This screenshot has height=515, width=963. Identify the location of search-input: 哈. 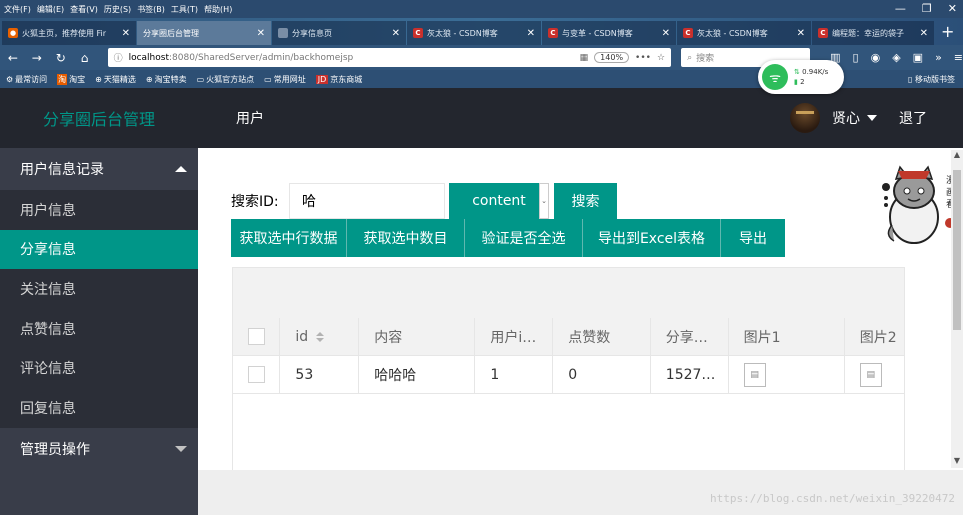
(367, 201).